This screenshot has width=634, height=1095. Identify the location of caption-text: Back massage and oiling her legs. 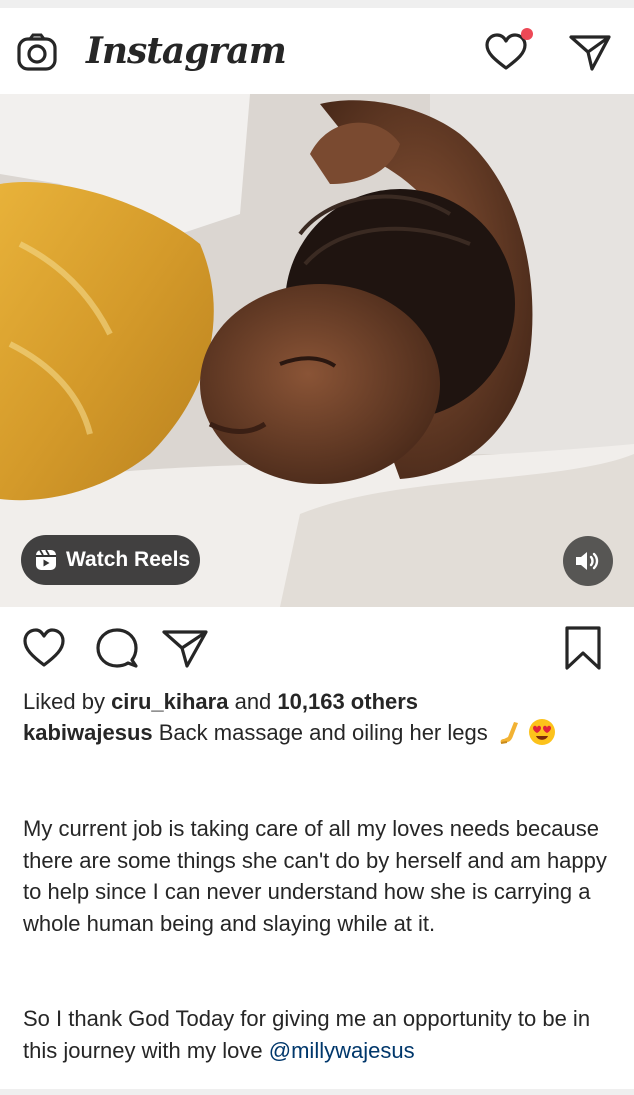
(323, 732).